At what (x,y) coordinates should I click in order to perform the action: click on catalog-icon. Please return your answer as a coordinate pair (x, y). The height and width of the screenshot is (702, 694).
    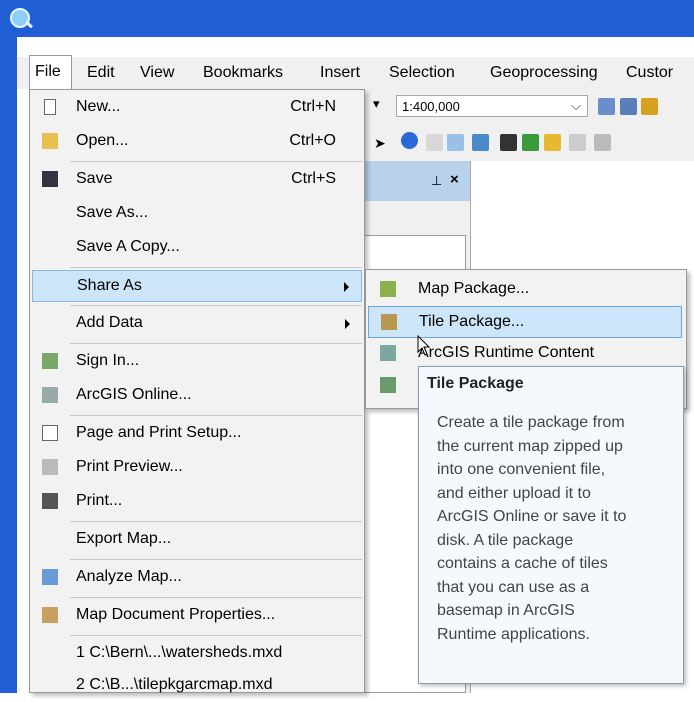
    Looking at the image, I should click on (649, 106).